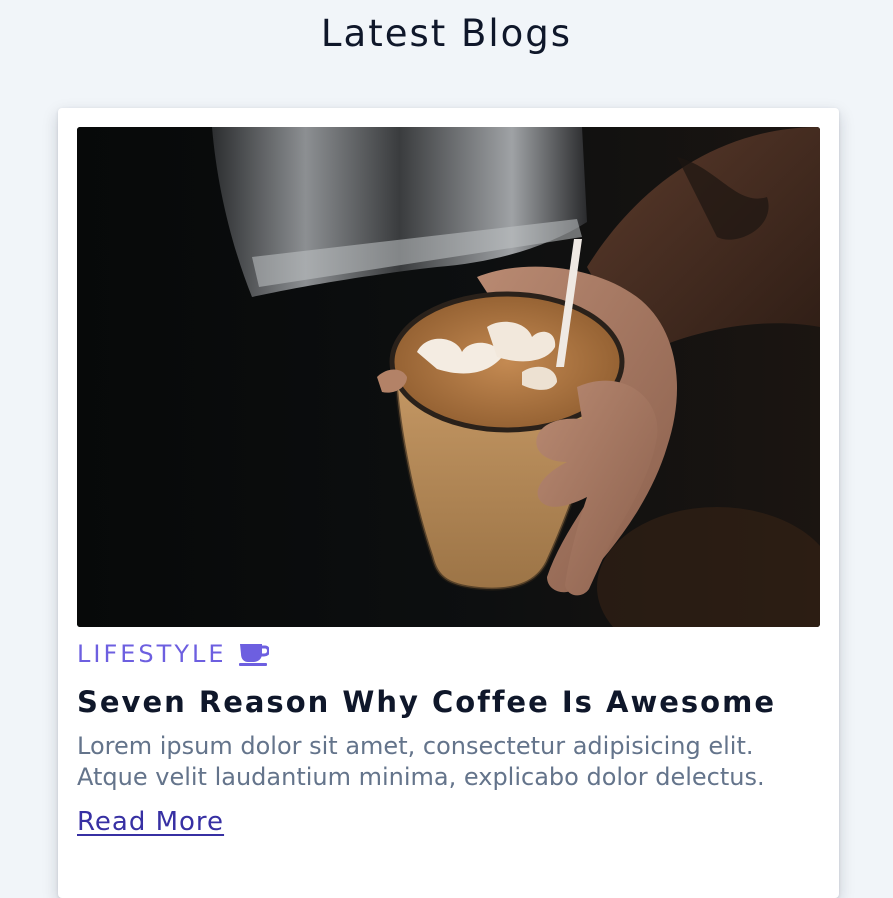  Describe the element at coordinates (152, 654) in the screenshot. I see `category-label: LIFESTYLE` at that location.